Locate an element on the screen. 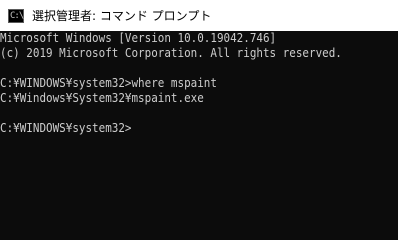 This screenshot has width=398, height=240. window-title: 選択管理者: コマンド プロンプト is located at coordinates (122, 16).